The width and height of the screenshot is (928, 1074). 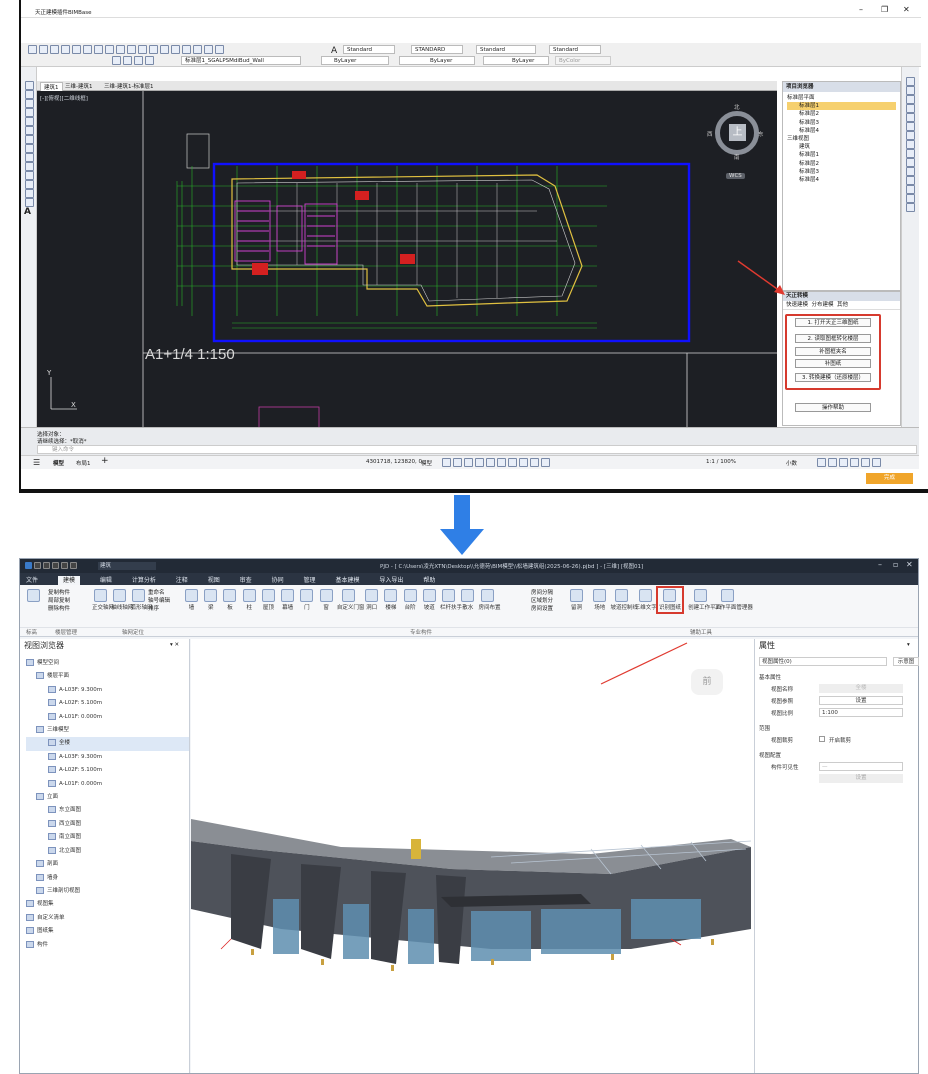 What do you see at coordinates (107, 904) in the screenshot?
I see `tree-view-sets: 视图集` at bounding box center [107, 904].